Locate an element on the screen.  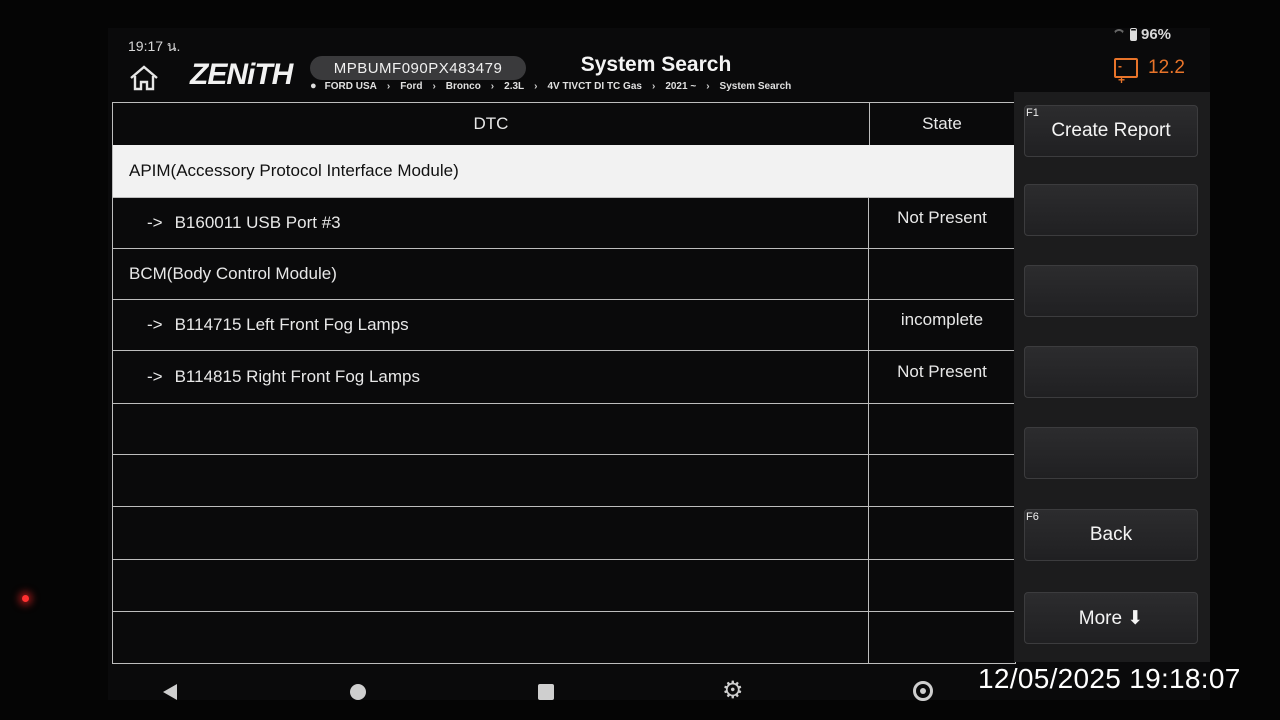
dtc-entry: -> B160011 USB Port #3 is located at coordinates (227, 223).